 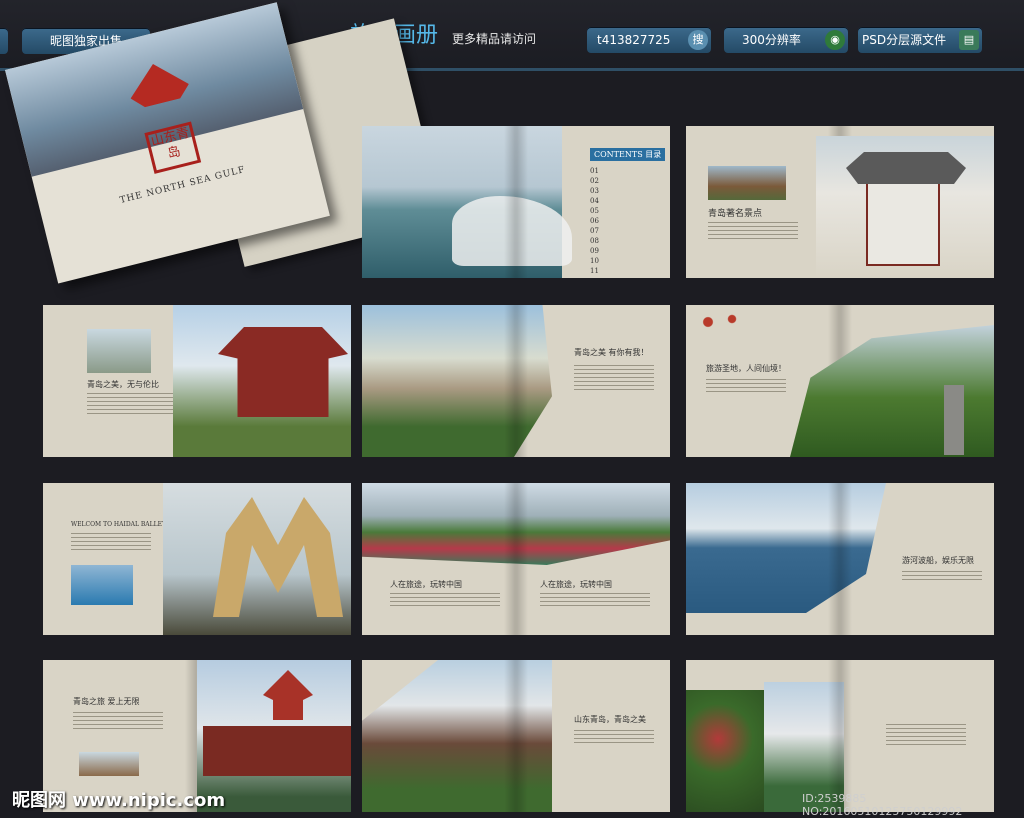 I want to click on left-edge-tab, so click(x=4, y=41).